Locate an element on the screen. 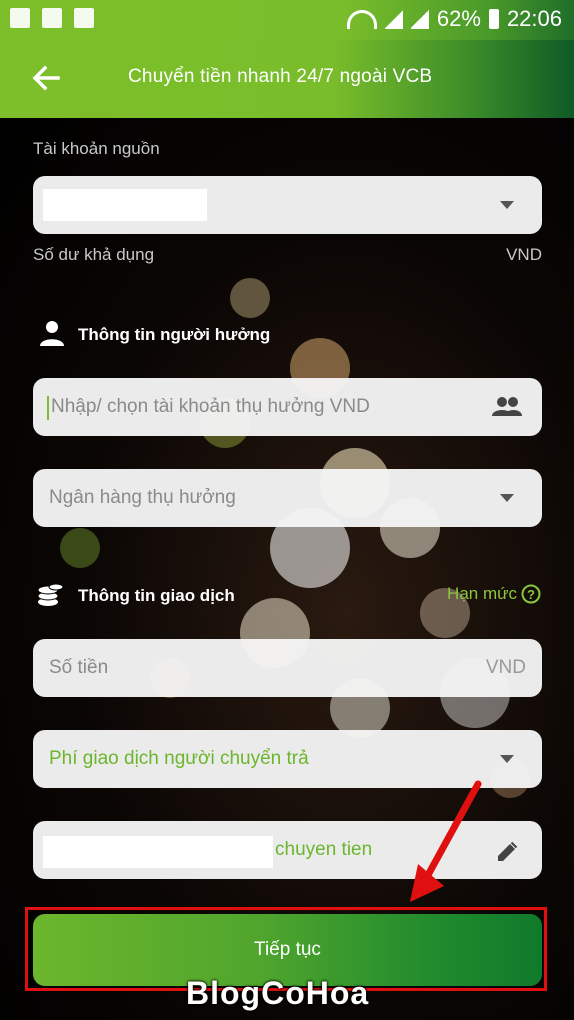  note-suffix: chuyen tien is located at coordinates (324, 849).